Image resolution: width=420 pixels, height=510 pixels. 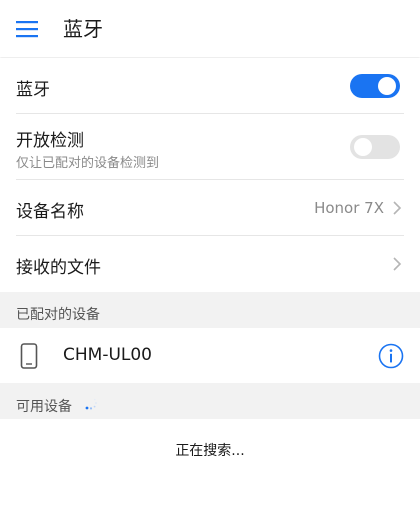 What do you see at coordinates (50, 212) in the screenshot?
I see `device-name-label: 设备名称` at bounding box center [50, 212].